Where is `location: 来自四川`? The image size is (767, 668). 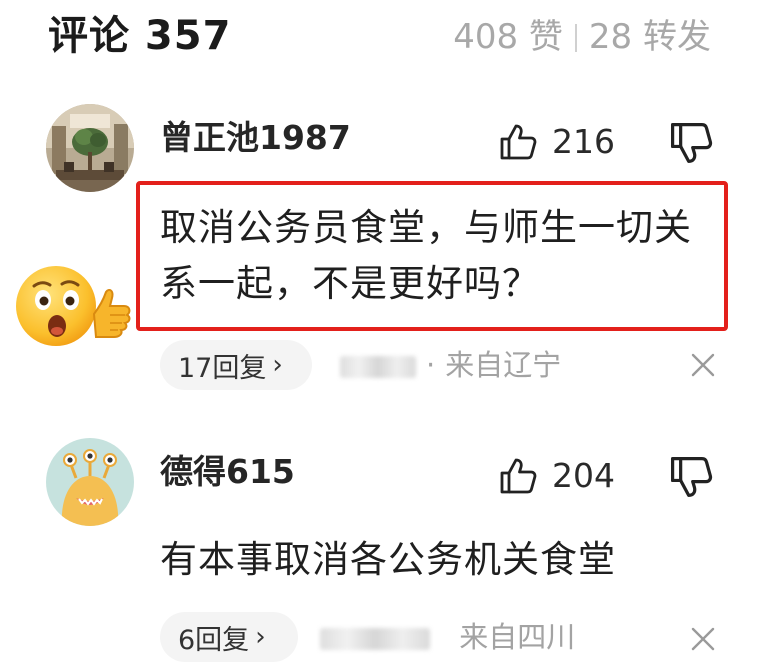 location: 来自四川 is located at coordinates (517, 637).